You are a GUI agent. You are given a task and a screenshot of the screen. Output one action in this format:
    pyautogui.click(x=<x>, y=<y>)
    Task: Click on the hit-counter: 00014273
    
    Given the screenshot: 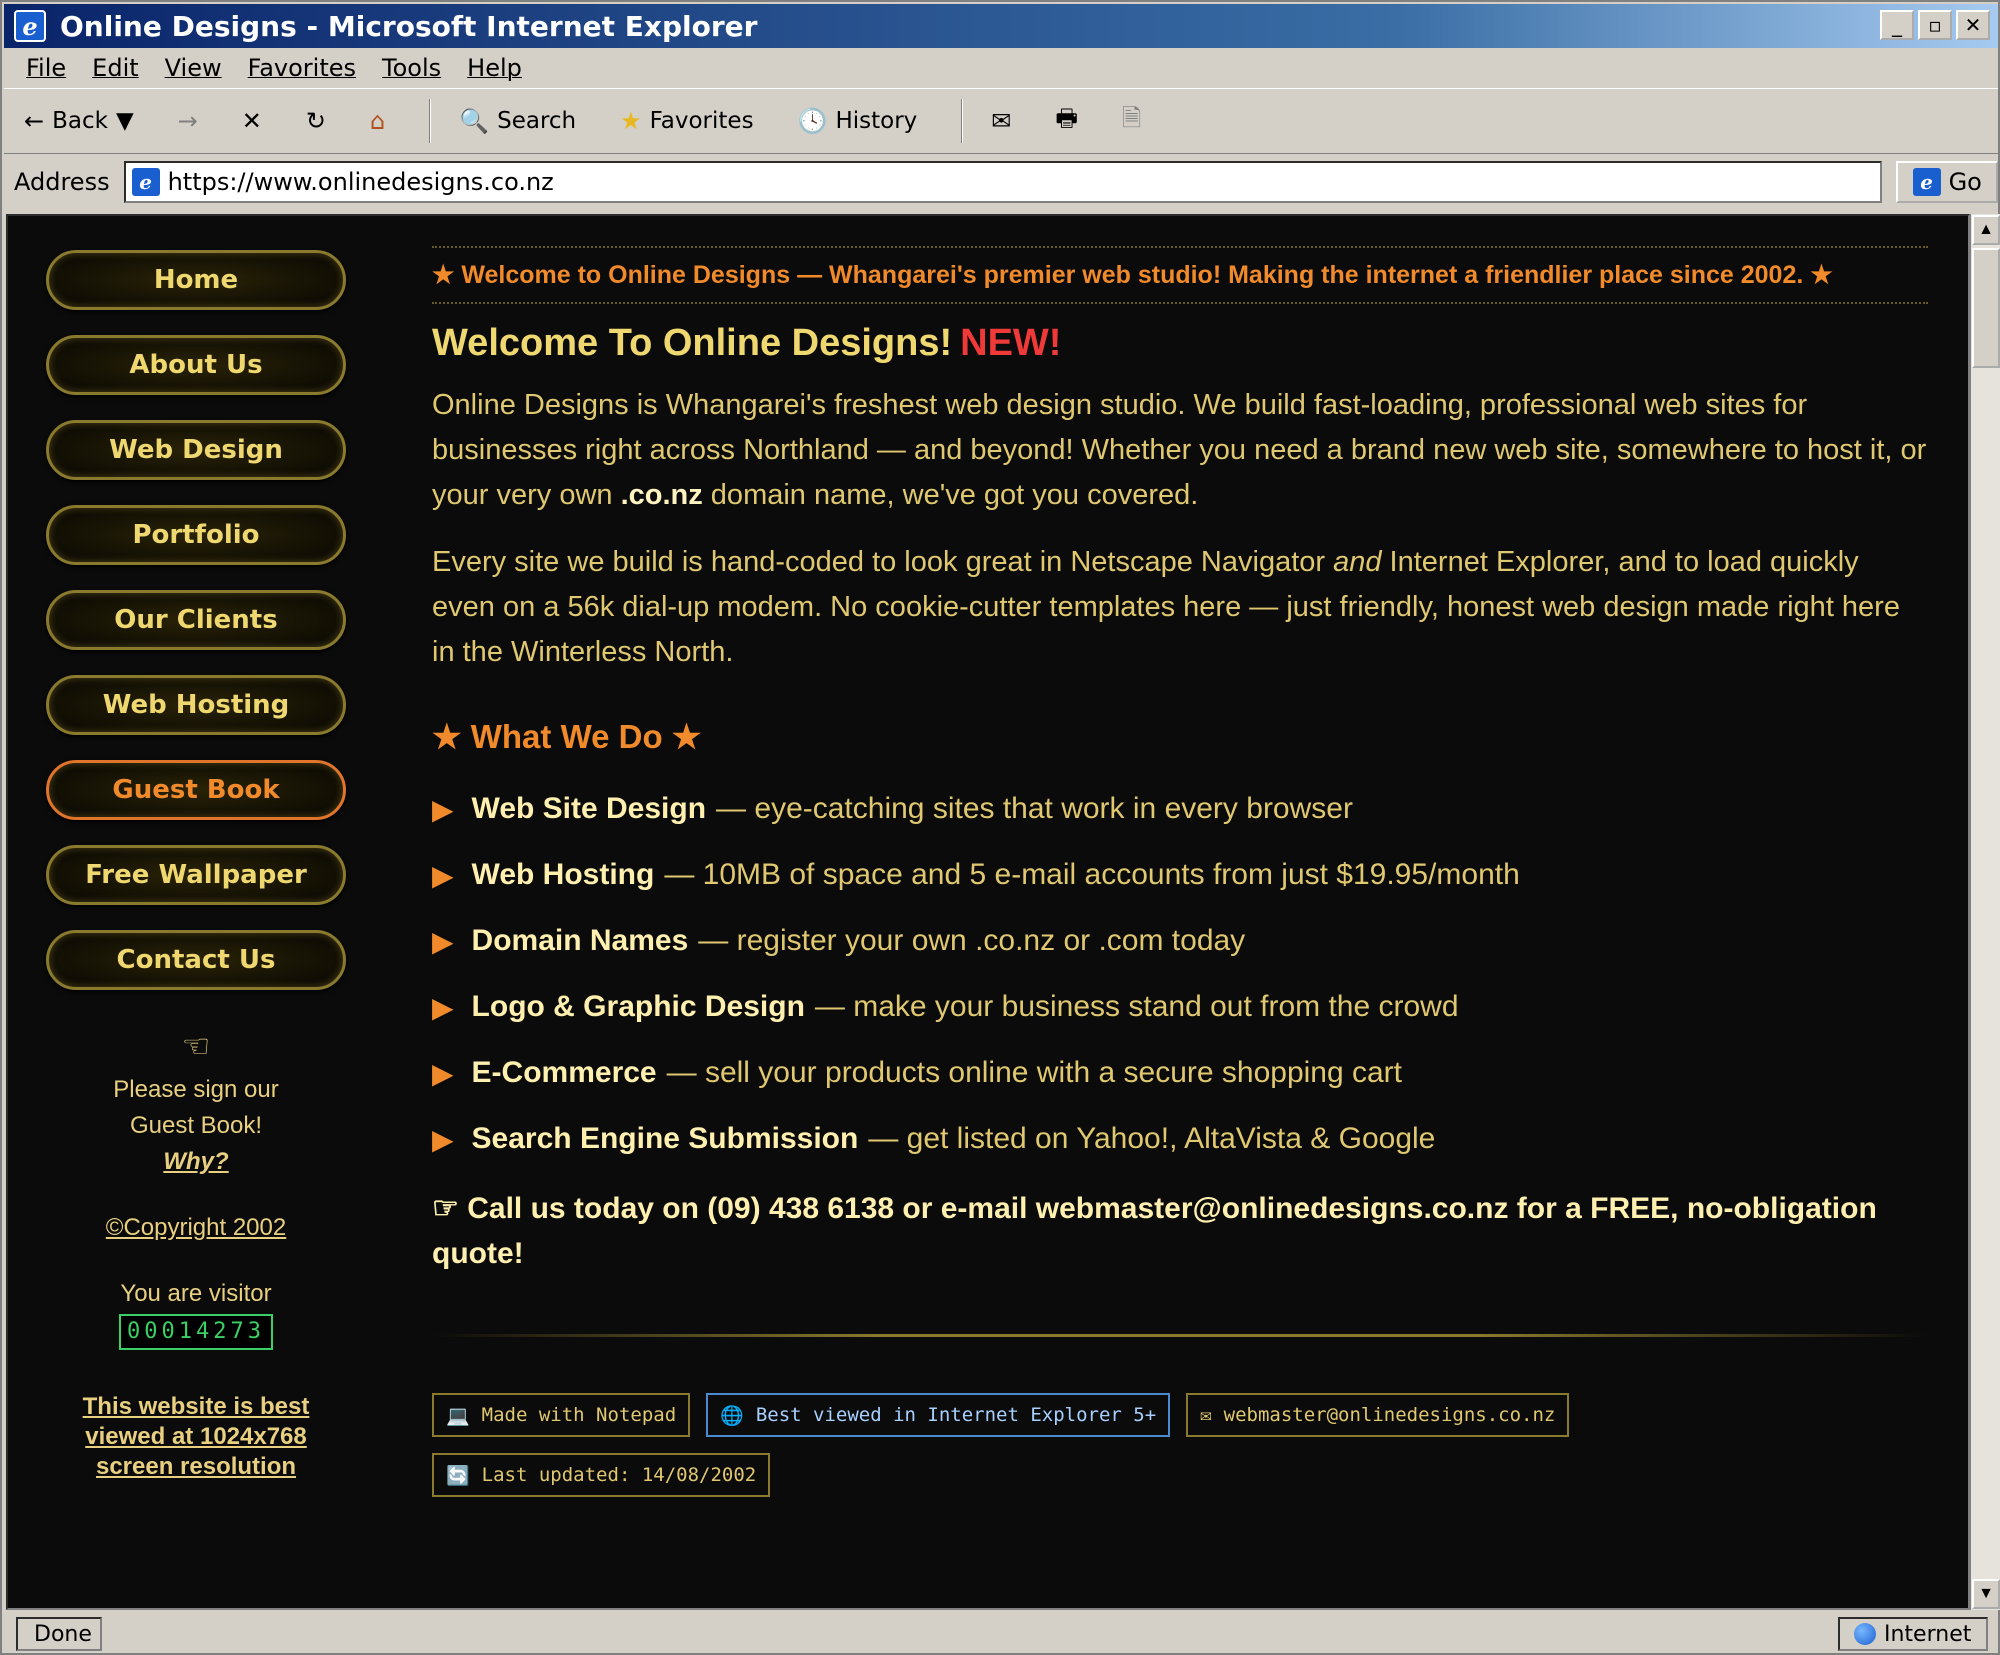 What is the action you would take?
    pyautogui.click(x=196, y=1332)
    